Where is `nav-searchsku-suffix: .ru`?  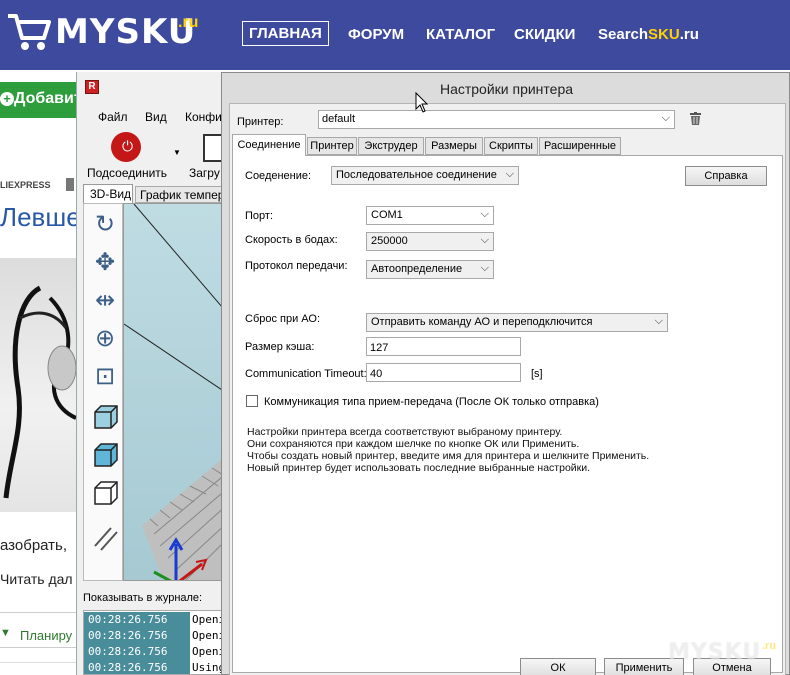 nav-searchsku-suffix: .ru is located at coordinates (689, 34).